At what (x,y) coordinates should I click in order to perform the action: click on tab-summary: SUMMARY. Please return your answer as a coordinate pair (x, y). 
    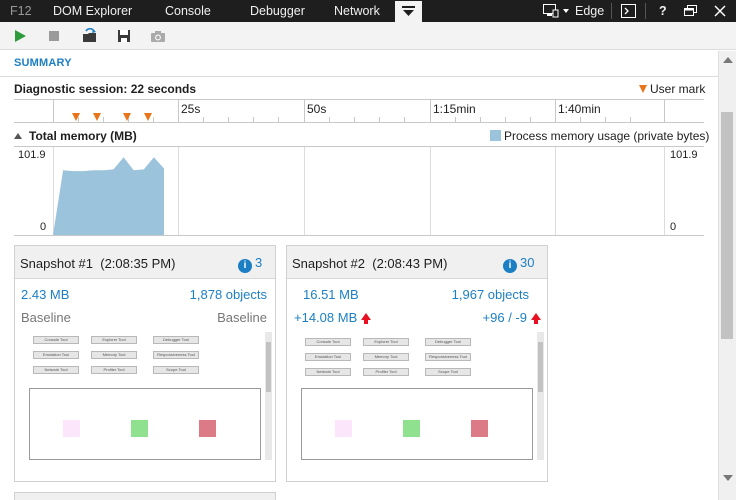
    Looking at the image, I should click on (43, 63).